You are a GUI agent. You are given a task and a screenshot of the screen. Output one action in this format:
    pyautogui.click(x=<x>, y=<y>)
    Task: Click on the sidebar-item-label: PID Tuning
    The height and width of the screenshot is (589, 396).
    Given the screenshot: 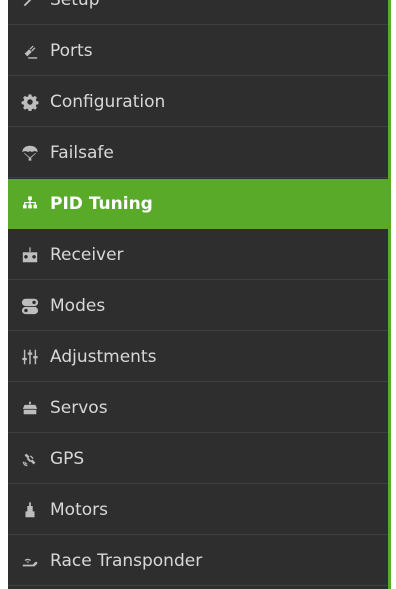 What is the action you would take?
    pyautogui.click(x=101, y=203)
    